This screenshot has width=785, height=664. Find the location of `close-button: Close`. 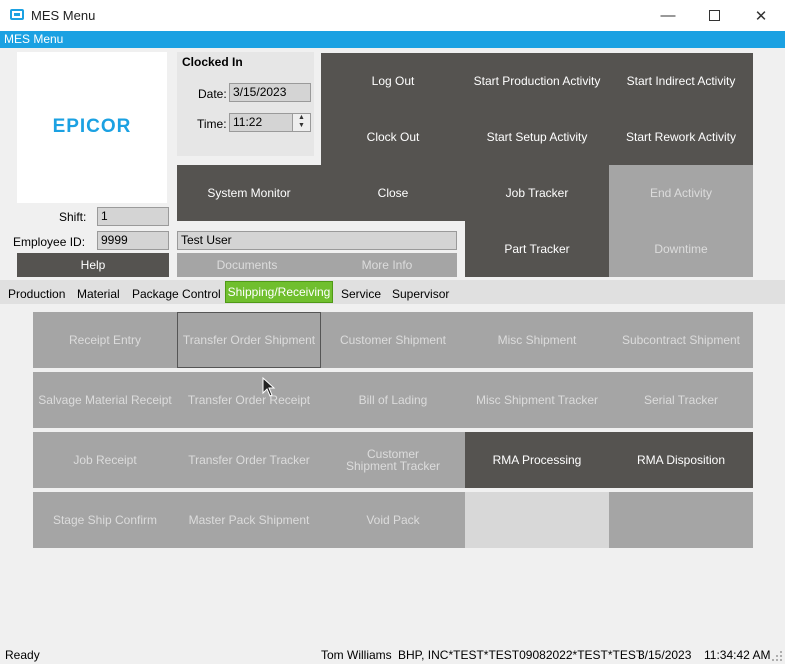

close-button: Close is located at coordinates (393, 193).